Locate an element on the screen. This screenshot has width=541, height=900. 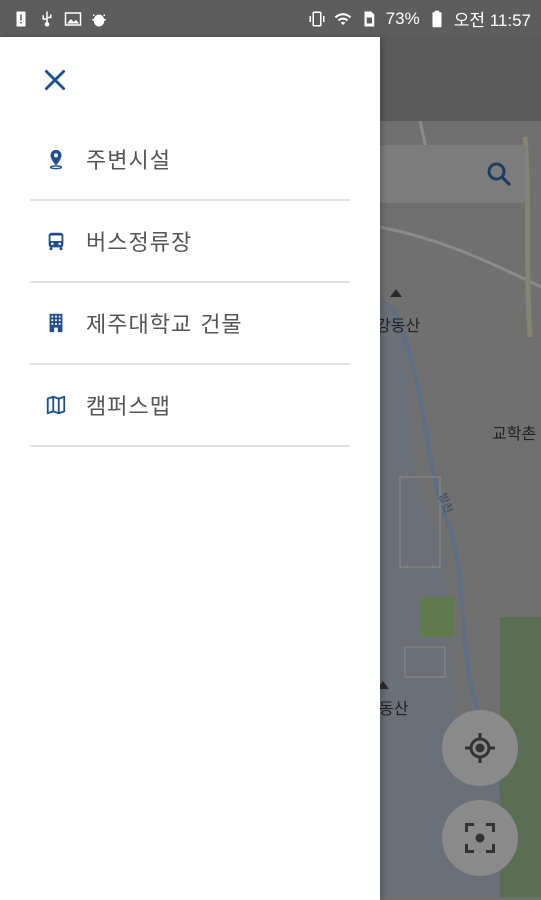
vibrate-icon is located at coordinates (317, 19).